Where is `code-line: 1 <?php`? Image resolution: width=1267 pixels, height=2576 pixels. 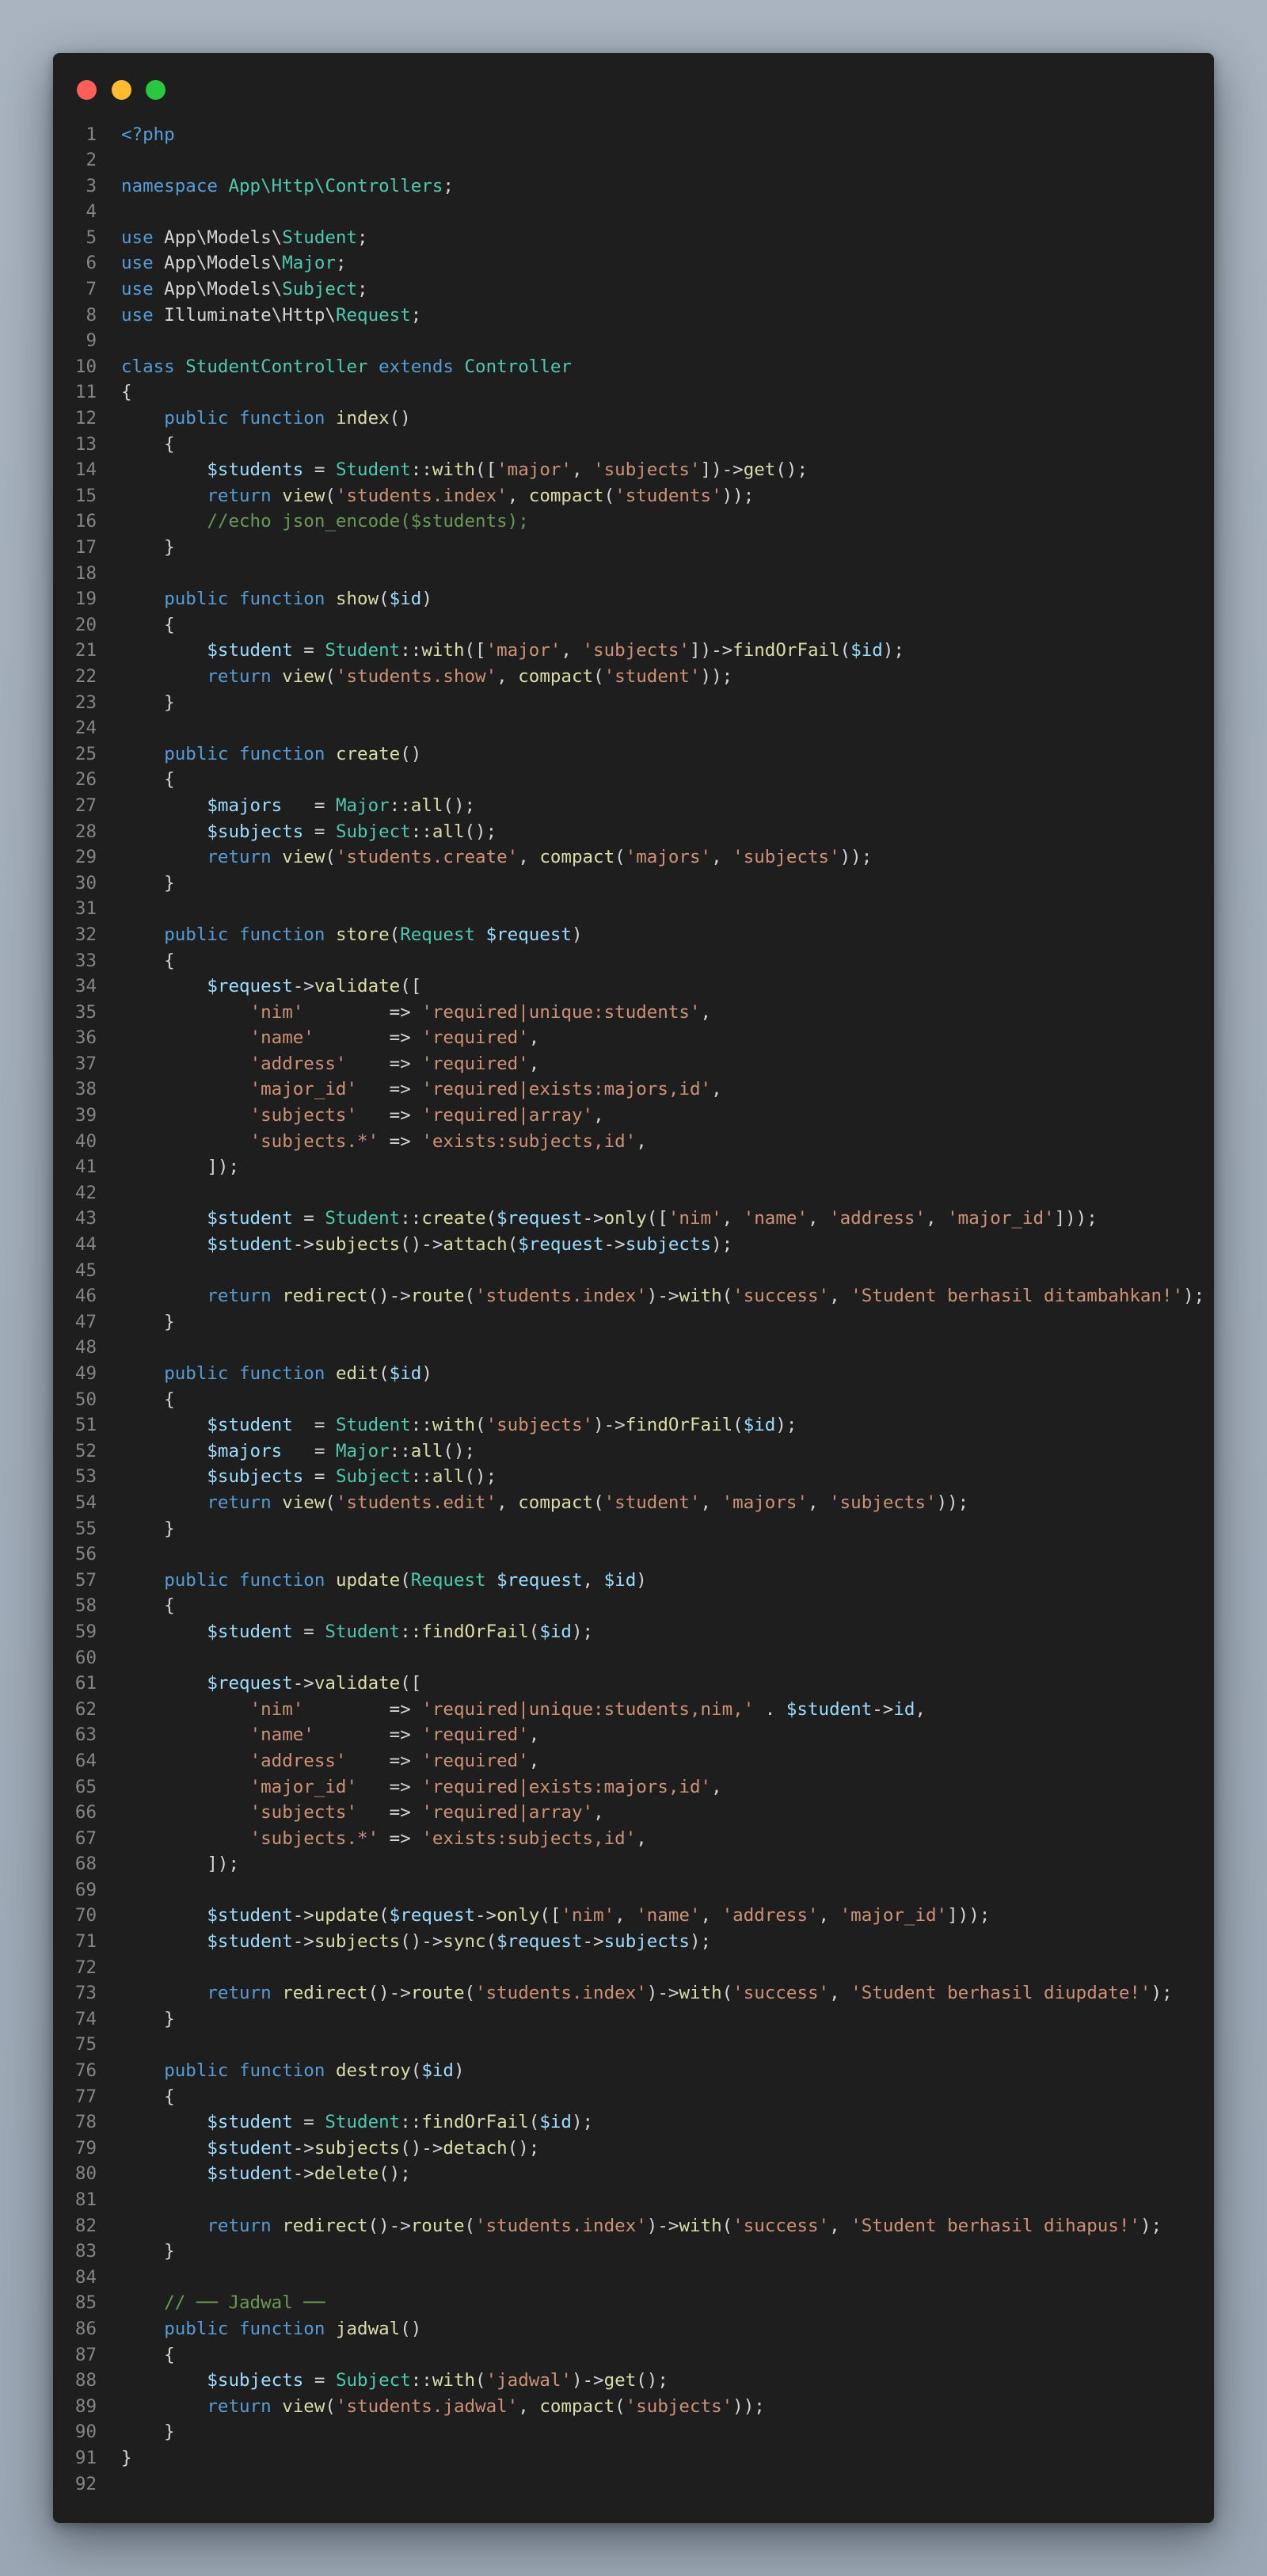
code-line: 1 <?php is located at coordinates (633, 135).